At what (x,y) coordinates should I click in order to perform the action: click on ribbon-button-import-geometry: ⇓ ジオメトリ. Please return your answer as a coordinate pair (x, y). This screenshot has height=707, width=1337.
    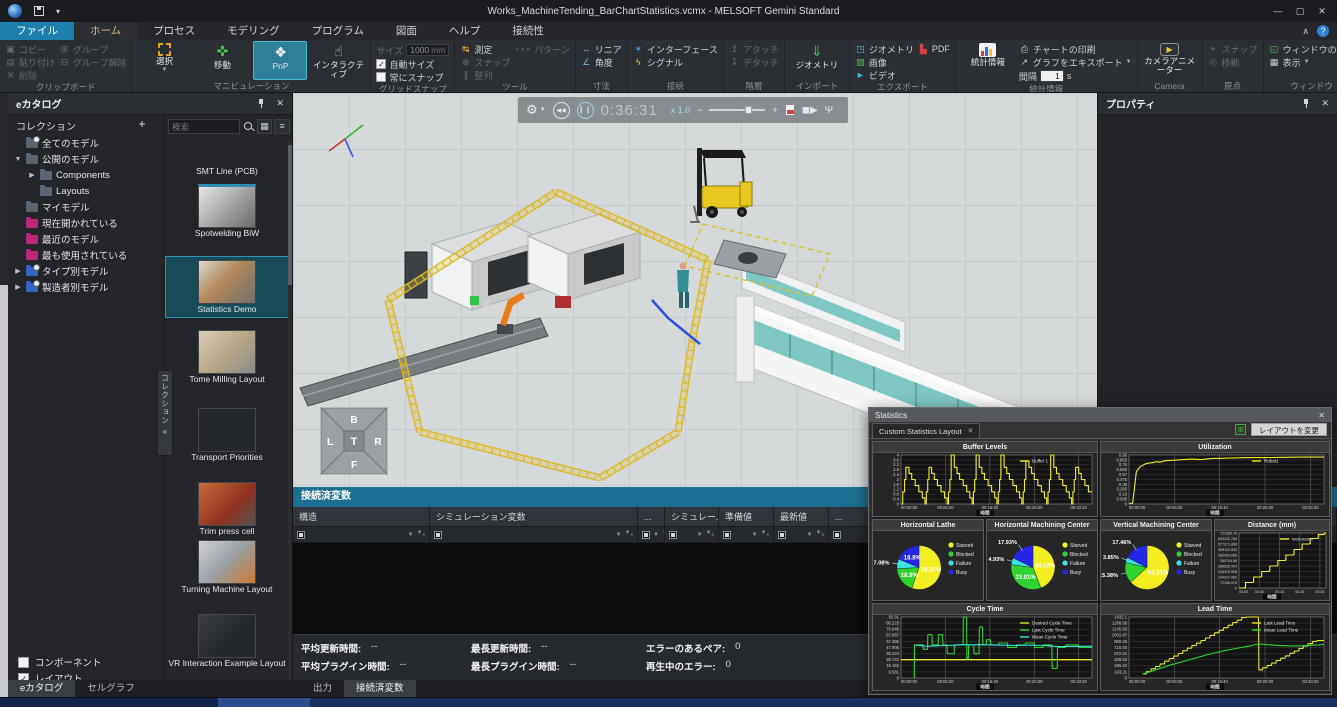
    Looking at the image, I should click on (817, 60).